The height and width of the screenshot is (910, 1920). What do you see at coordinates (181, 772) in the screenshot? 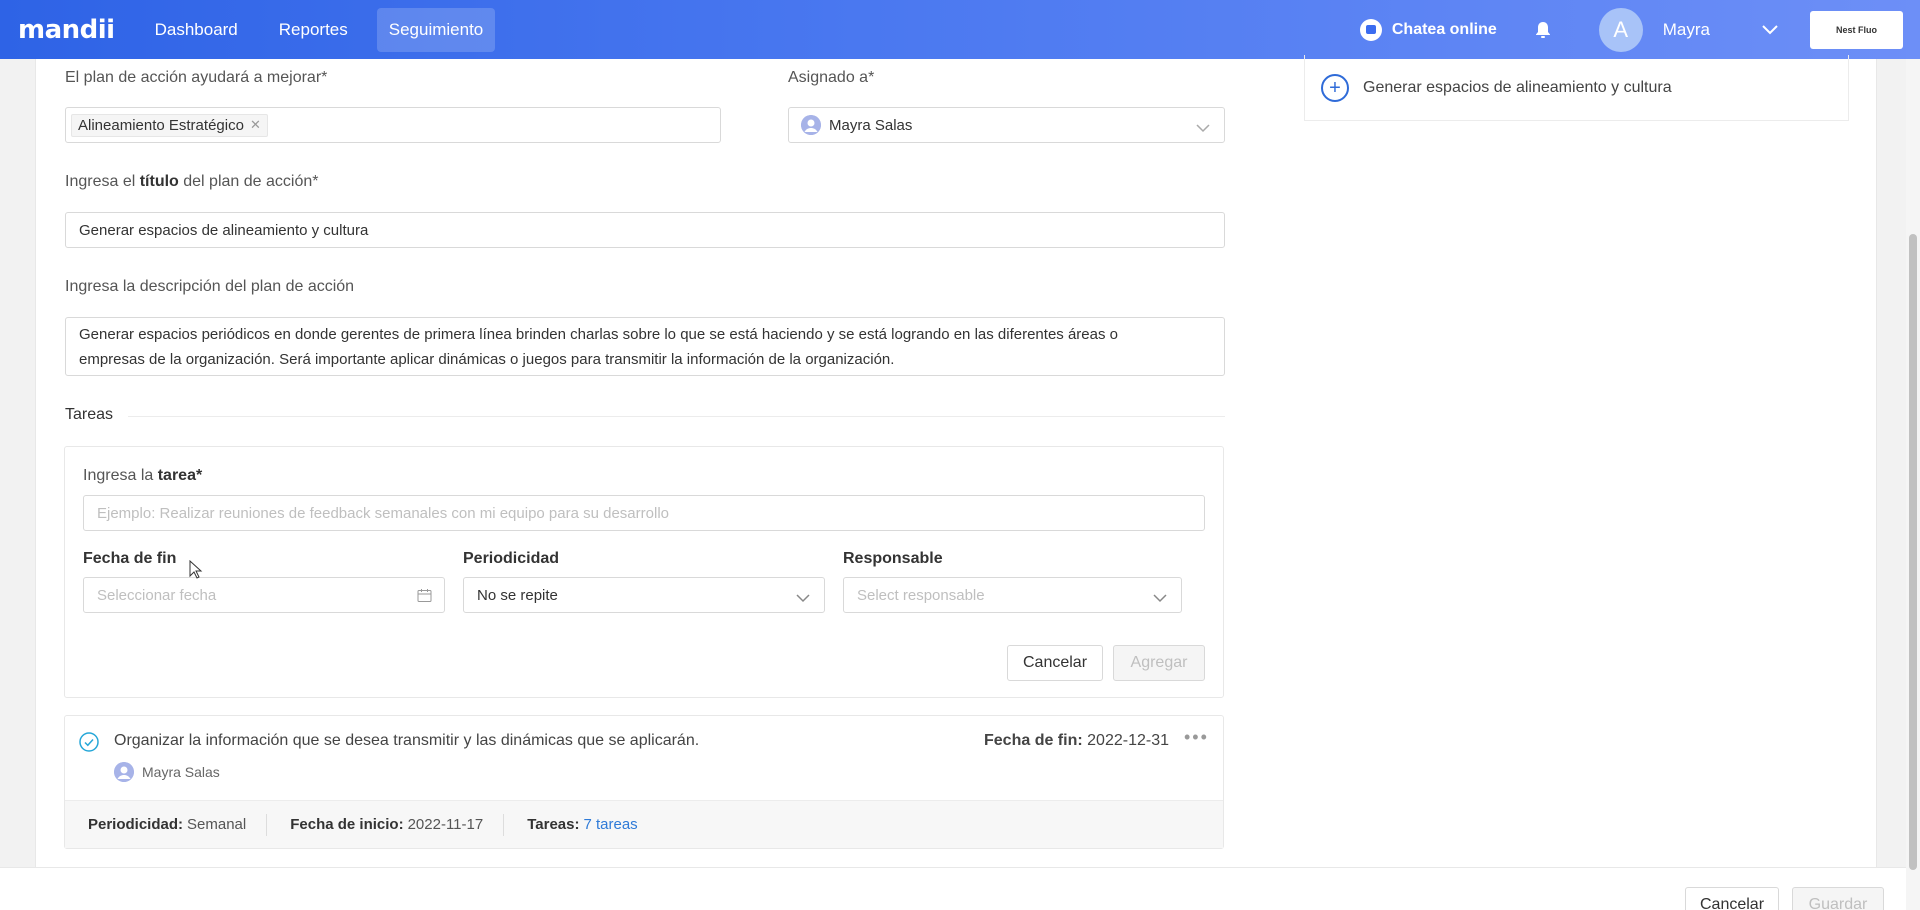
I see `task-assignee-name: Mayra Salas` at bounding box center [181, 772].